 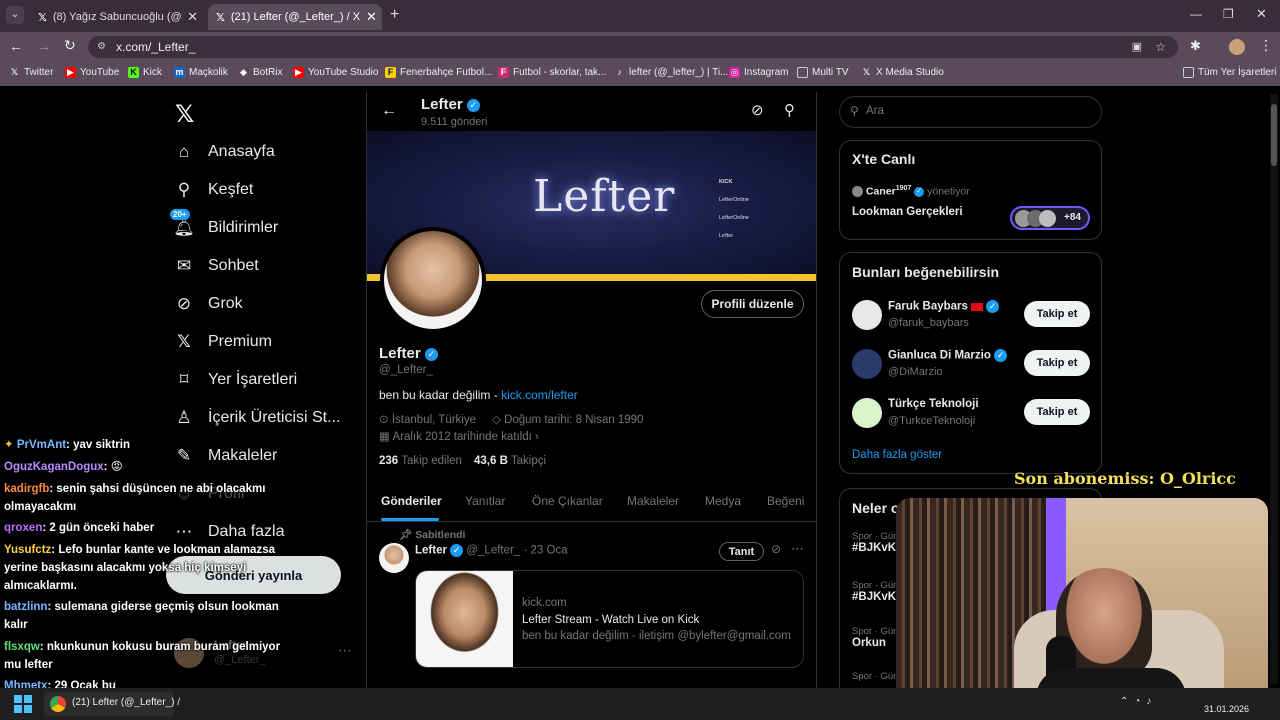 What do you see at coordinates (875, 542) in the screenshot?
I see `trend-item: Spor · Gün #BJKvKI` at bounding box center [875, 542].